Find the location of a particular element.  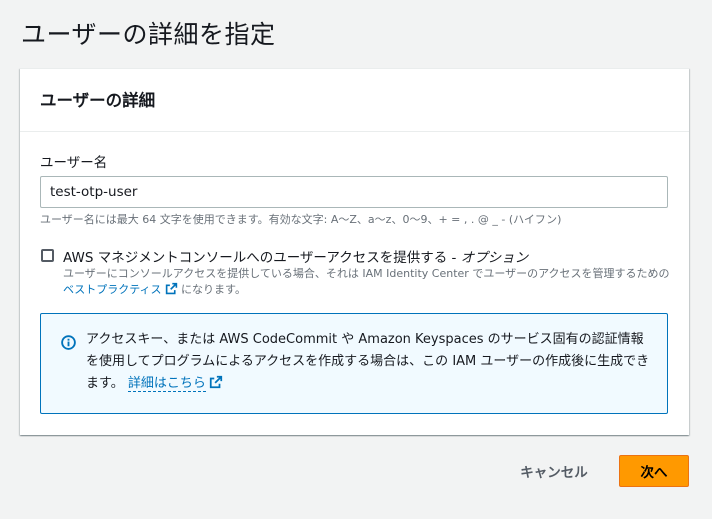

panel-header: ユーザーの詳細 is located at coordinates (354, 100).